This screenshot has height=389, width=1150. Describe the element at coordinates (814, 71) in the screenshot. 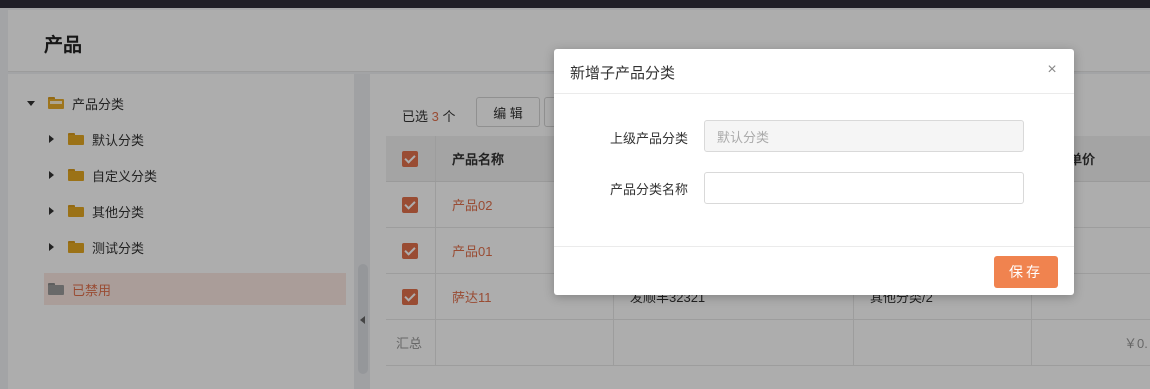

I see `dialog-header: 新增子产品分类 ×` at that location.